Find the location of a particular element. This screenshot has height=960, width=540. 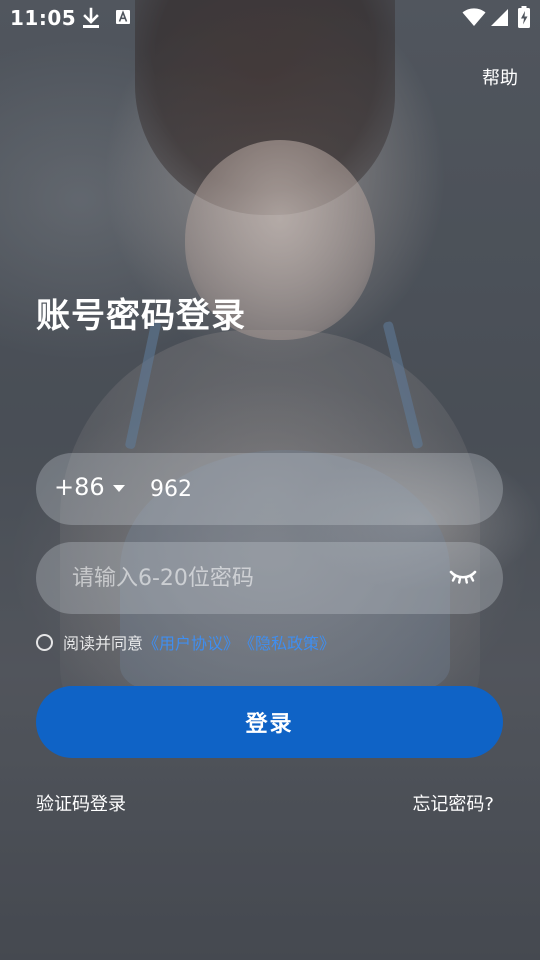

user-agreement-link: 《用户协议》 is located at coordinates (191, 642).